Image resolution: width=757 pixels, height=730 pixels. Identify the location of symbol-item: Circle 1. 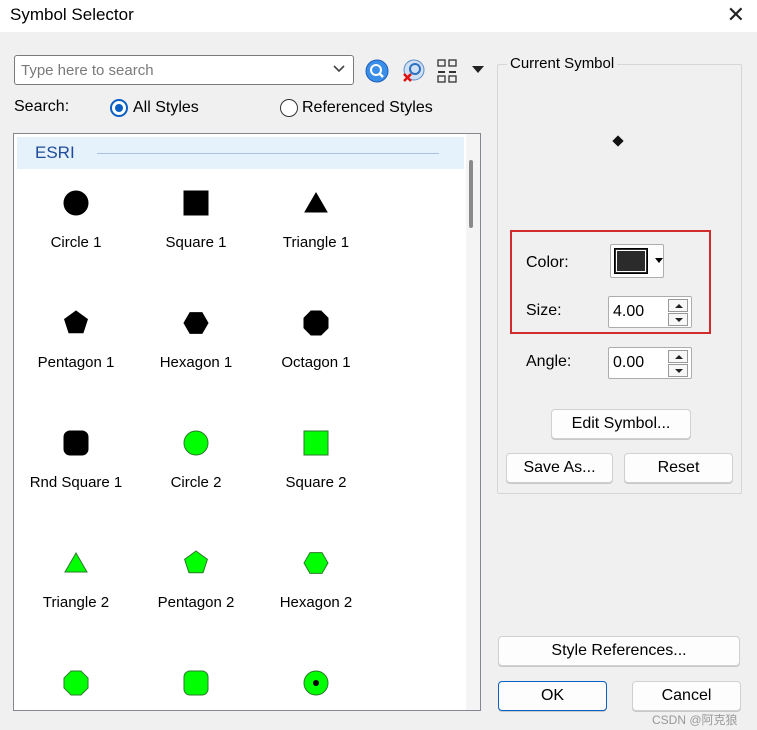
(76, 227).